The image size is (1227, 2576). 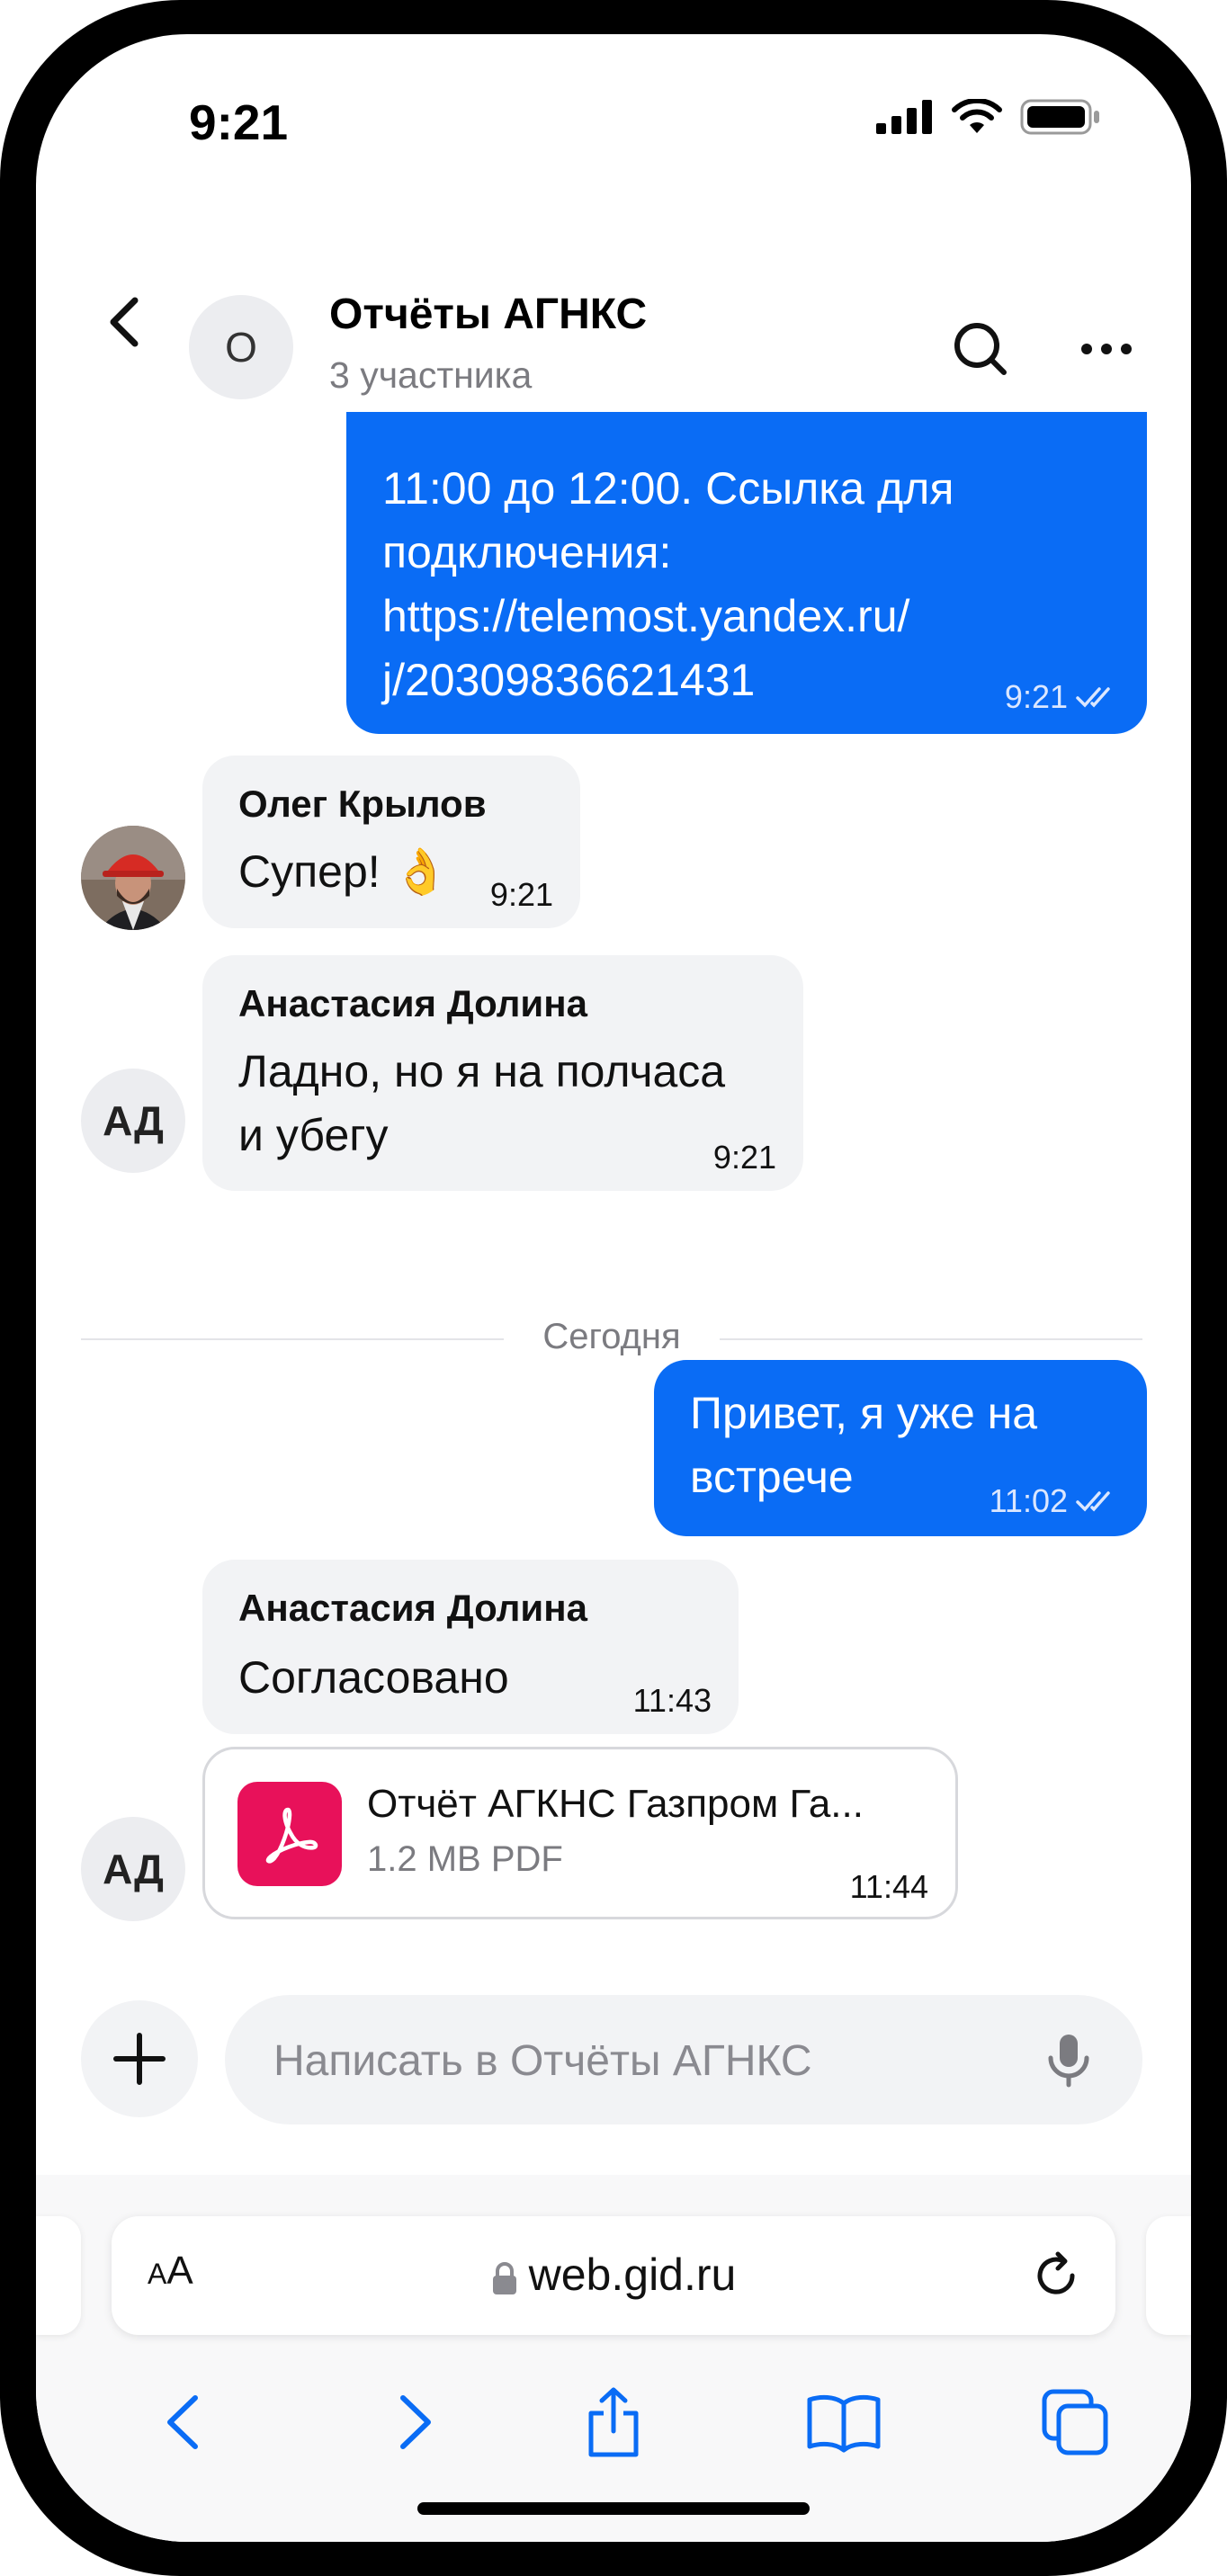 I want to click on address-bar: AA web.gid.ru, so click(x=613, y=2275).